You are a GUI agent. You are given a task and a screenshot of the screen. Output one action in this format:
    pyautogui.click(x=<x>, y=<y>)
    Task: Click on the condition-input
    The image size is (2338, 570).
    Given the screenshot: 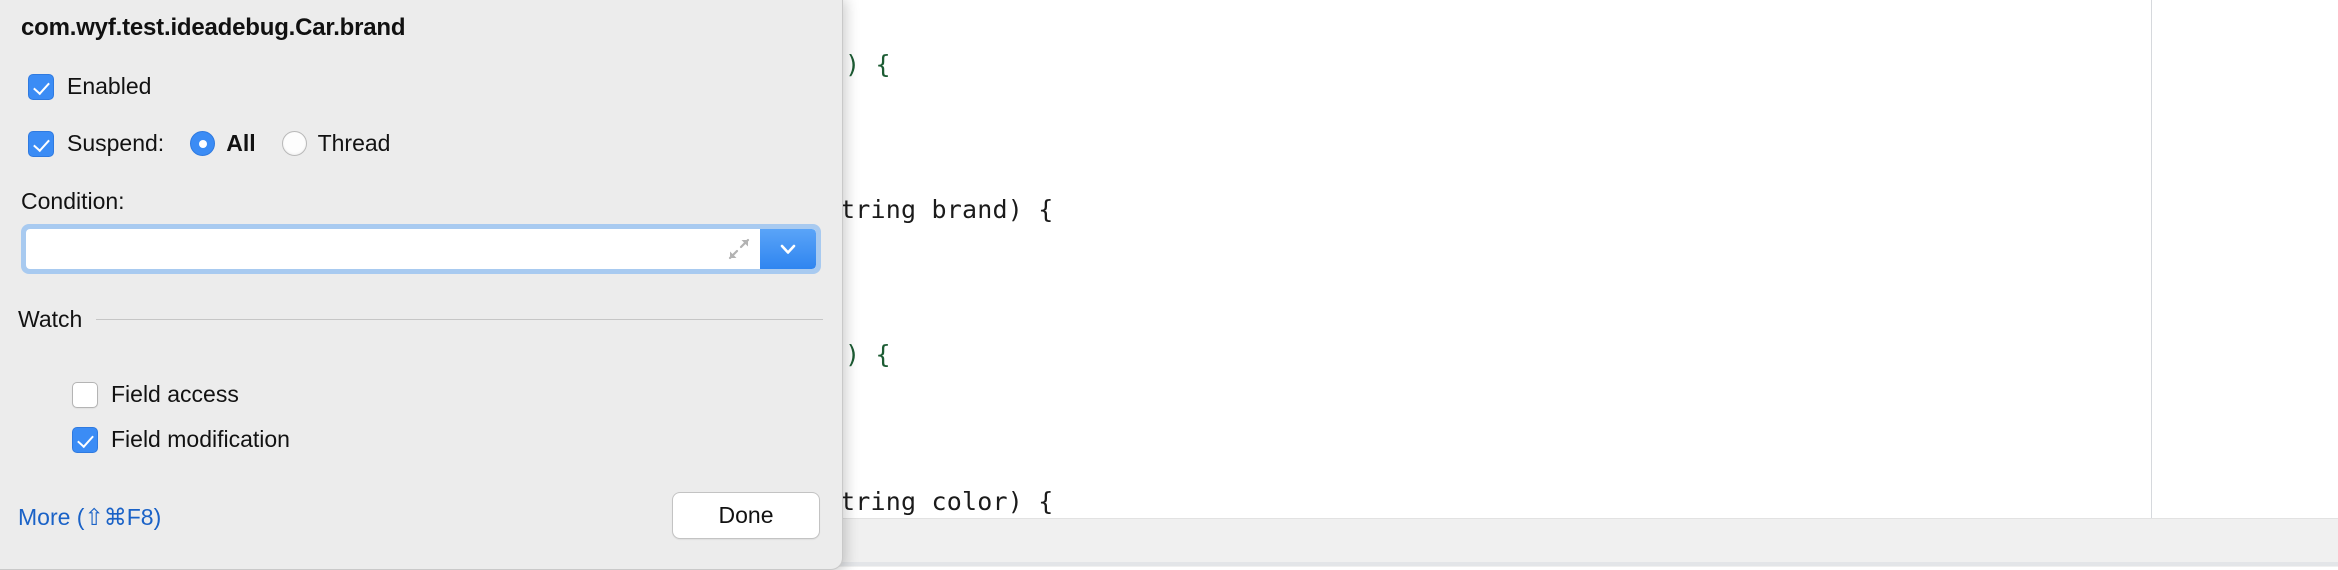 What is the action you would take?
    pyautogui.click(x=372, y=249)
    